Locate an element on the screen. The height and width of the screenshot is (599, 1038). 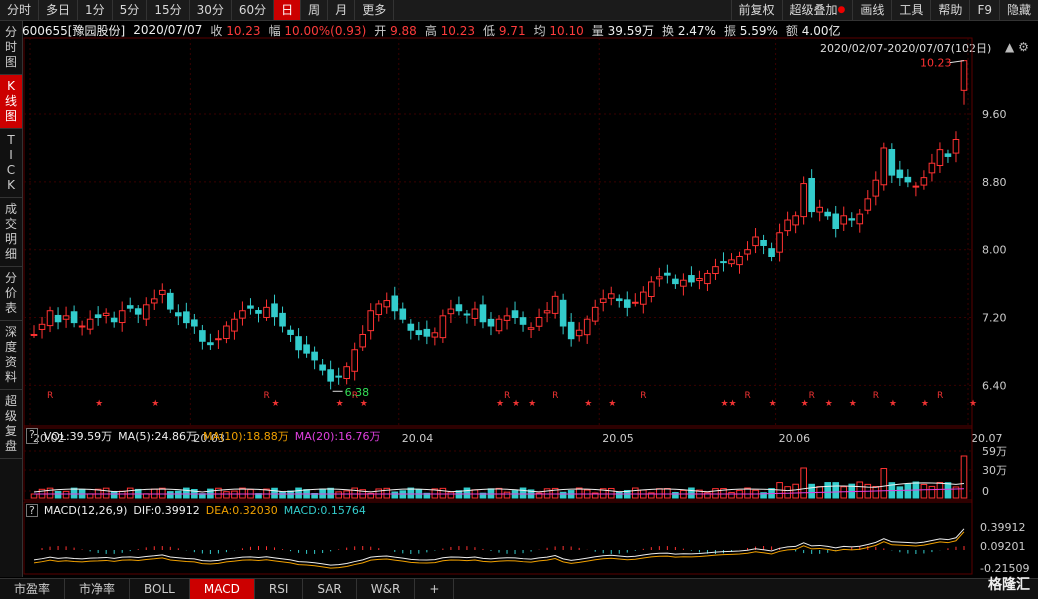
period-tab-4: 15分 is located at coordinates (168, 10).